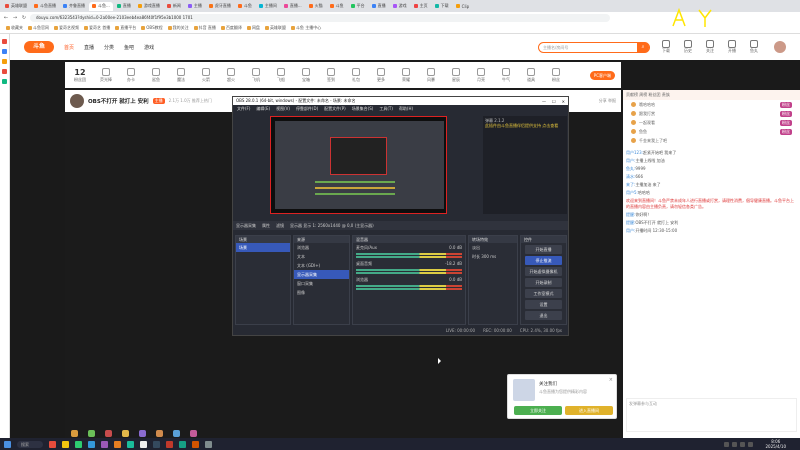 The height and width of the screenshot is (450, 800). I want to click on forward-icon: →, so click(15, 18).